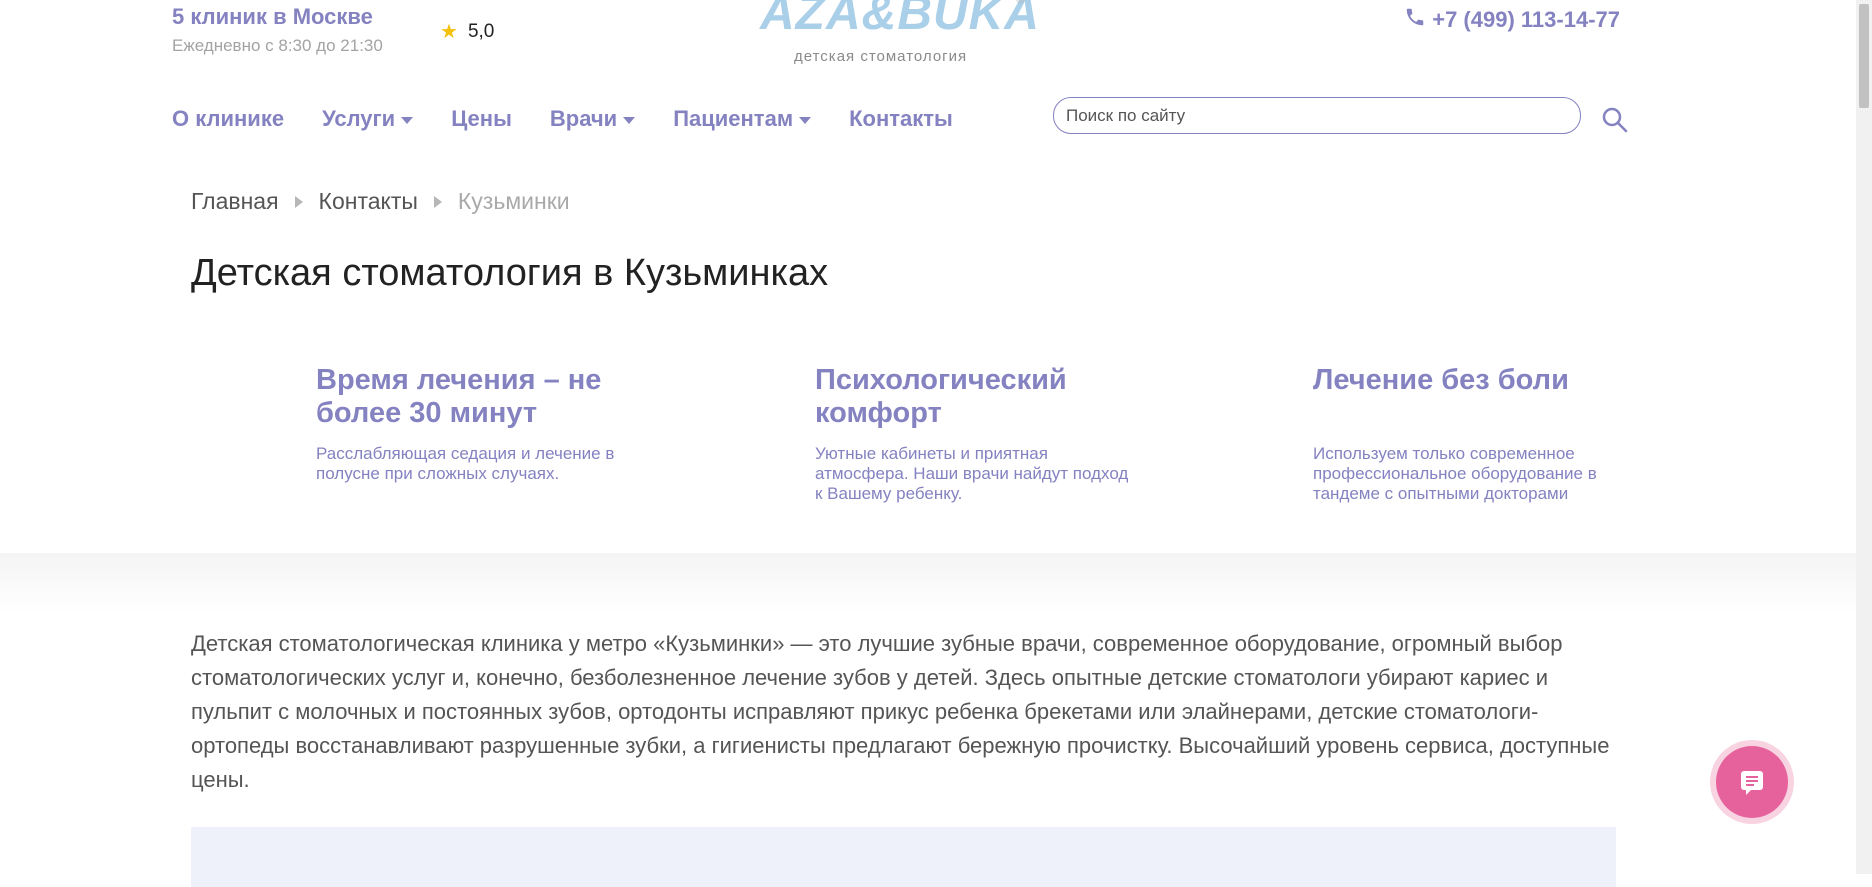  What do you see at coordinates (272, 17) in the screenshot?
I see `clinics-count-link: 5 клиник в Москве` at bounding box center [272, 17].